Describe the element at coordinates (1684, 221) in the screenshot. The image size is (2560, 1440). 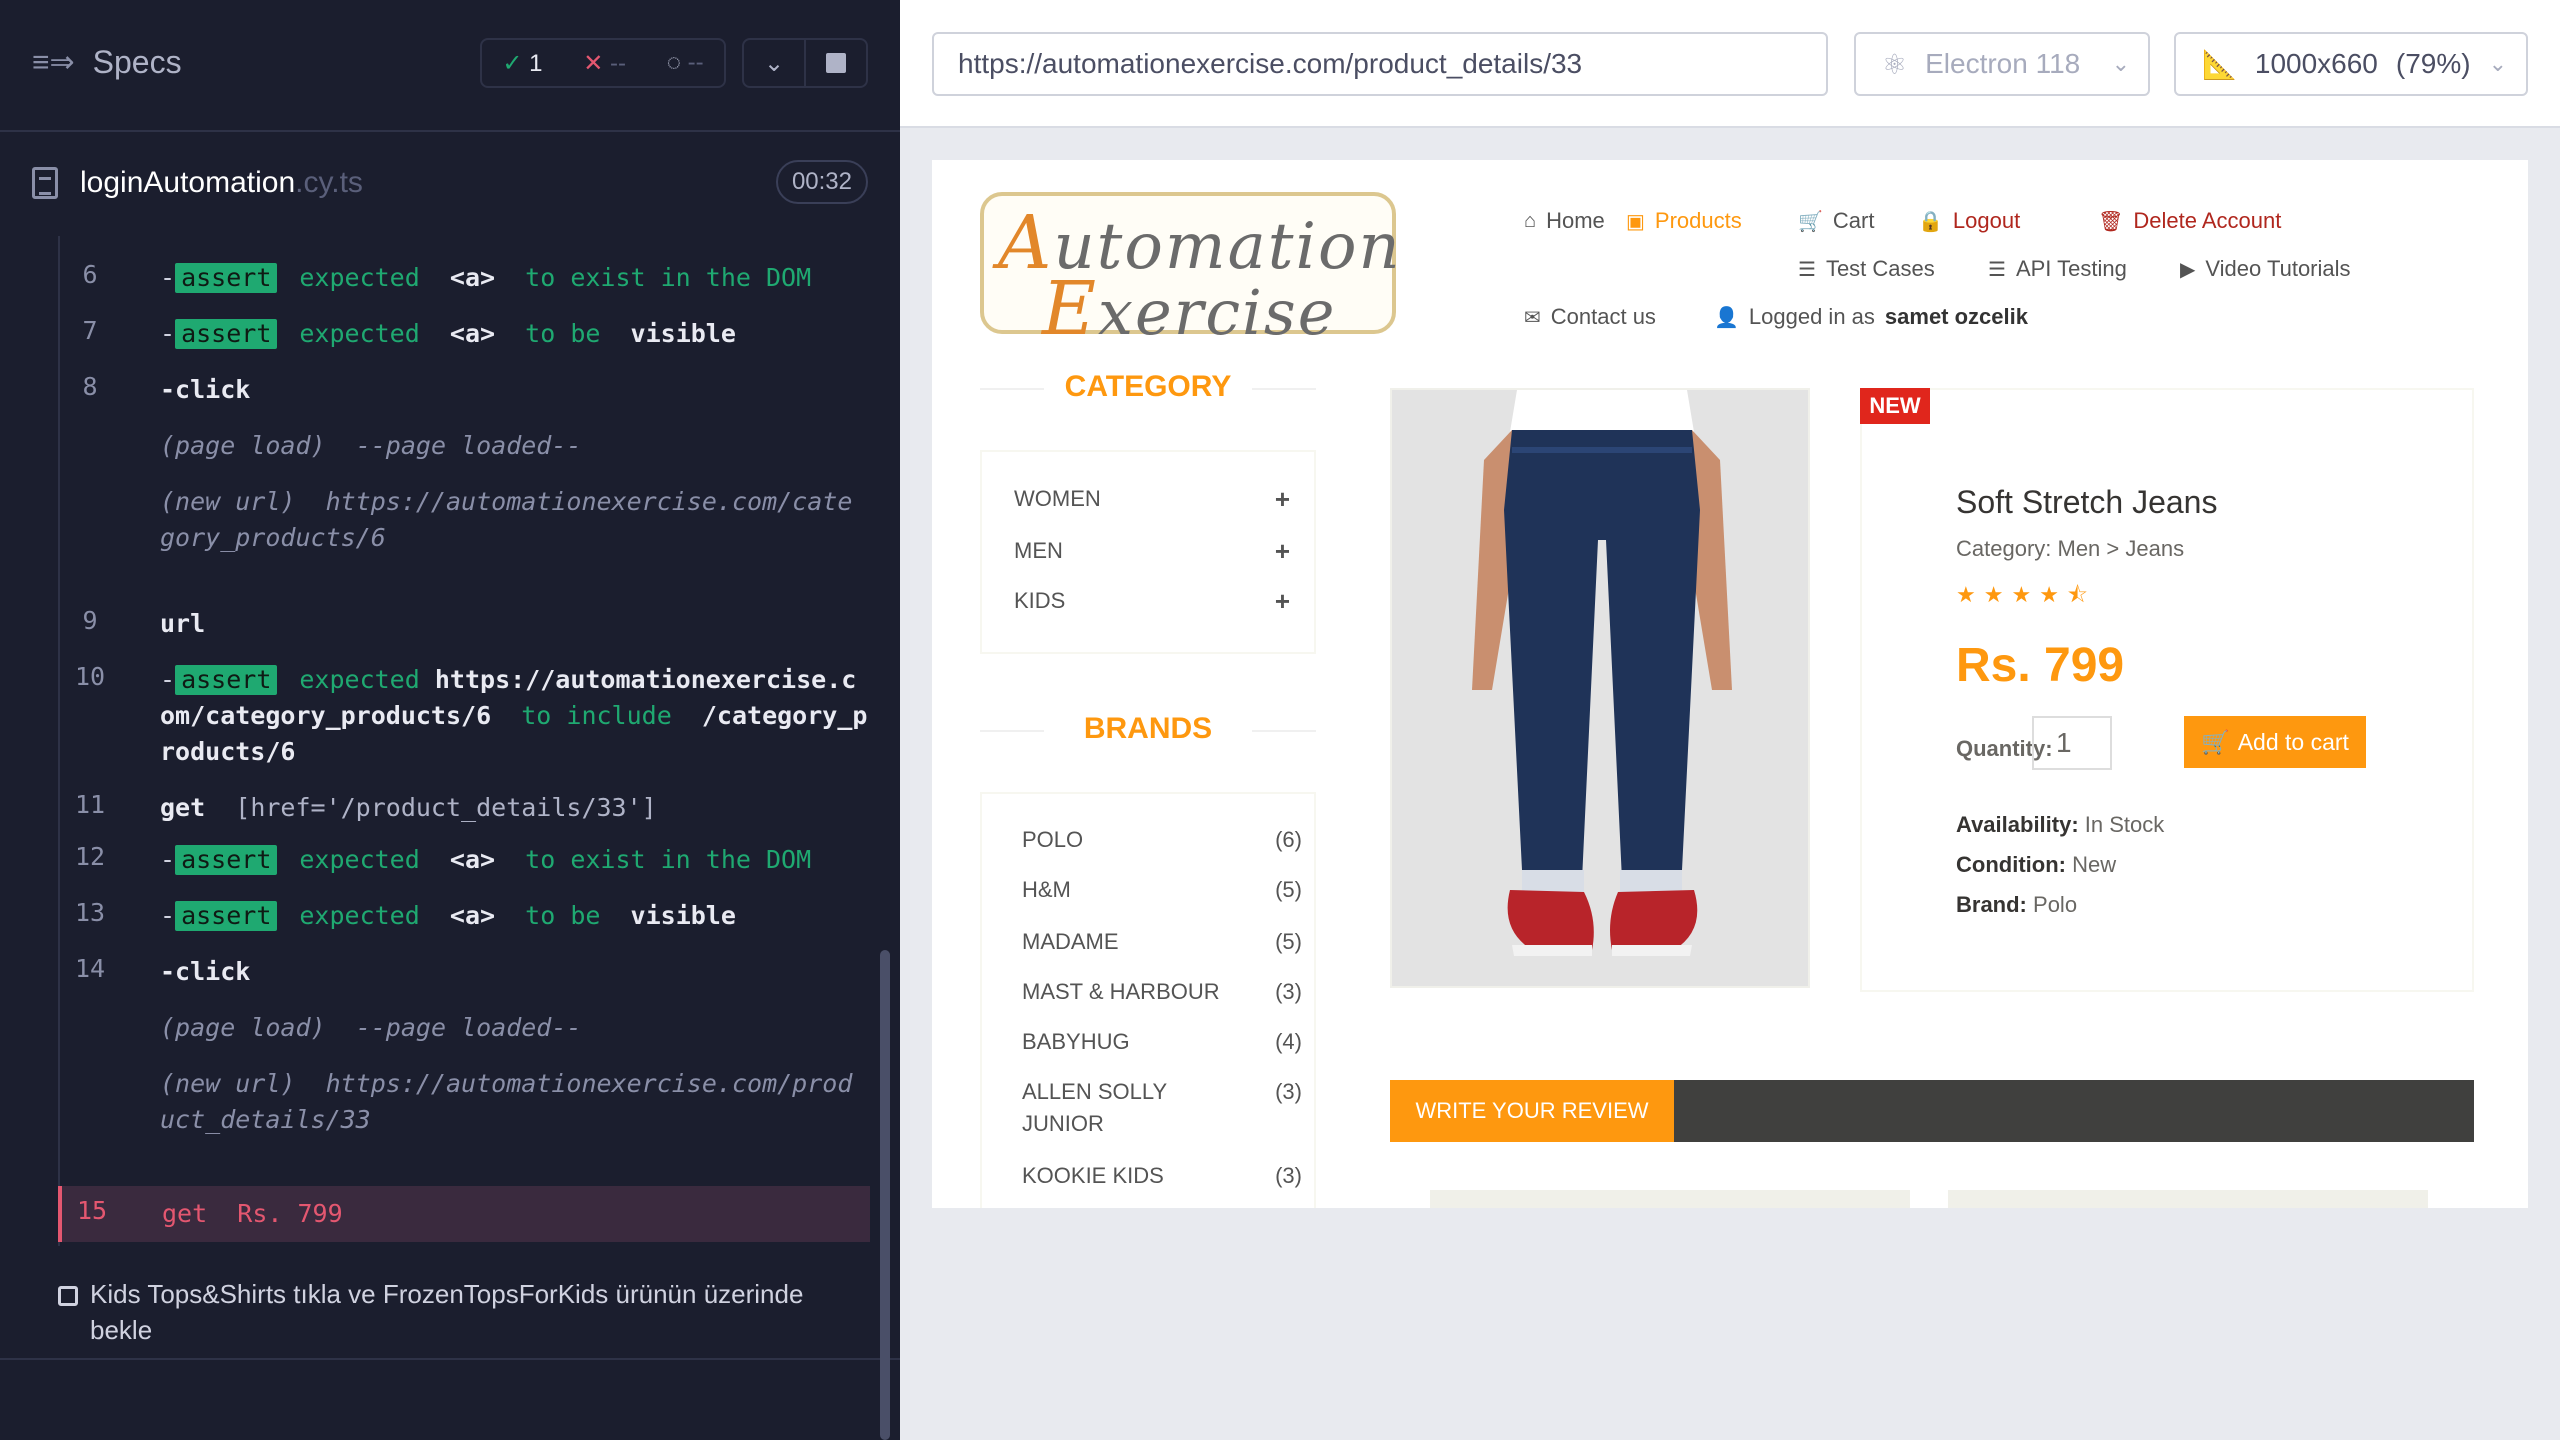
I see `nav-products: ▣ Products` at that location.